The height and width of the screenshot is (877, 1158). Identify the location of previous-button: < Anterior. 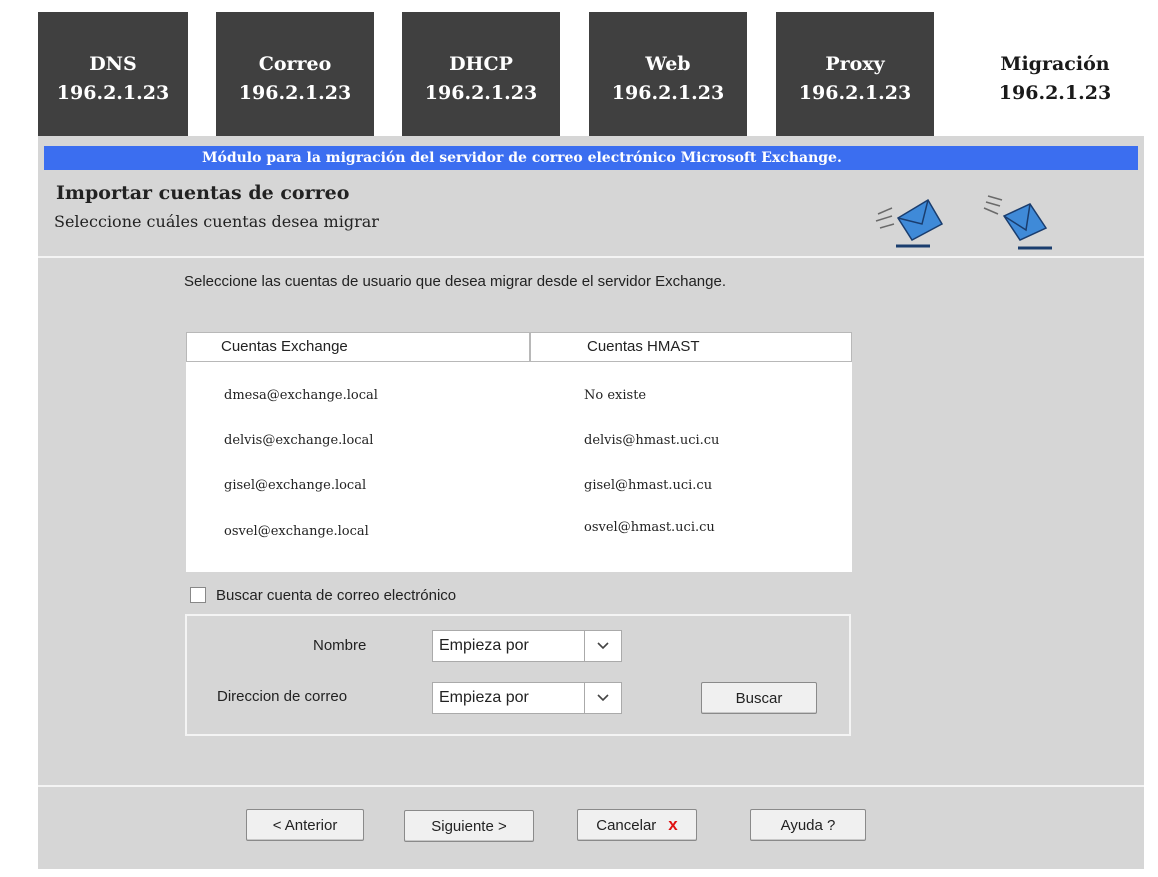
(305, 825).